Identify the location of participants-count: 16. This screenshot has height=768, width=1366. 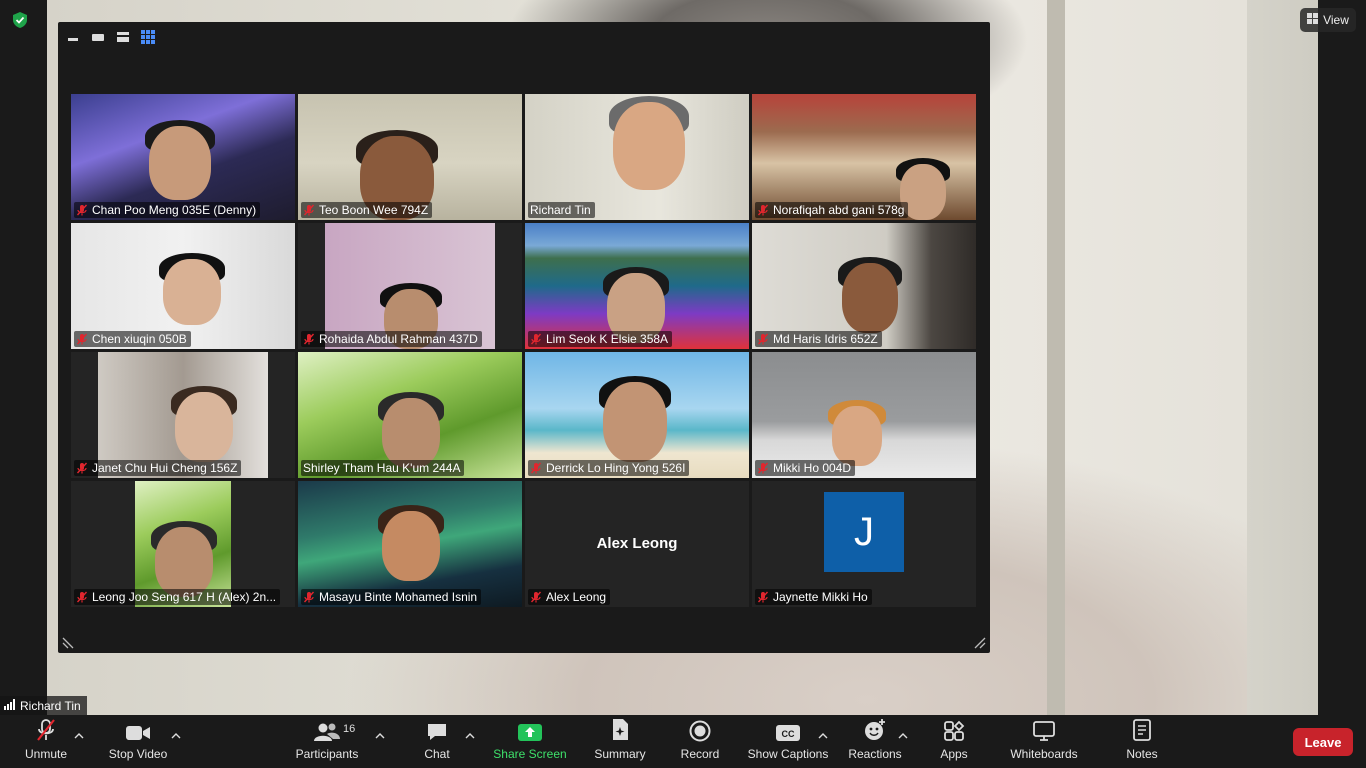
(349, 729).